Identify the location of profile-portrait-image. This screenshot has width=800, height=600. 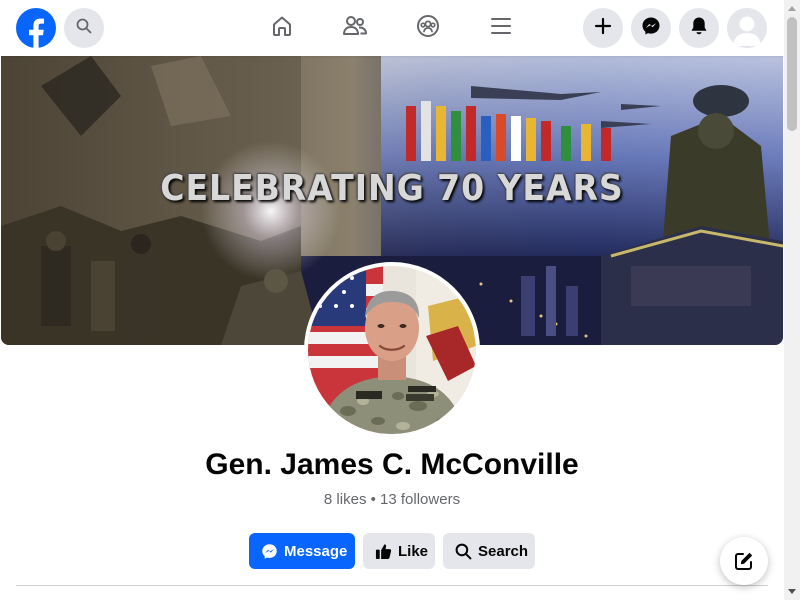
(392, 350).